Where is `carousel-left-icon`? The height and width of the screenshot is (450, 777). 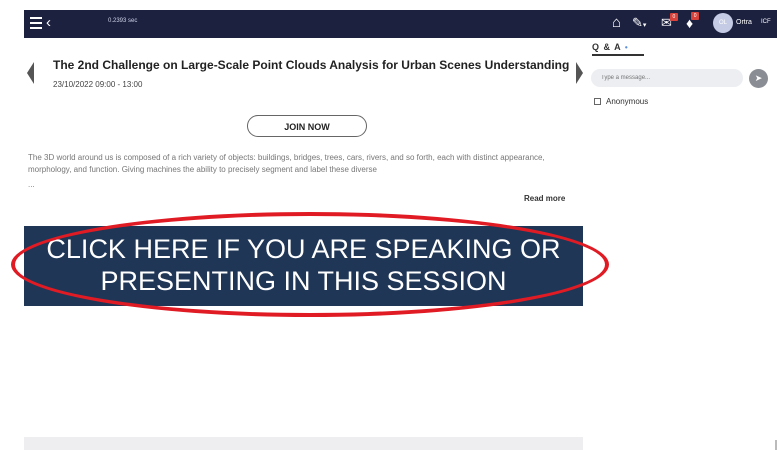
carousel-left-icon is located at coordinates (30, 73).